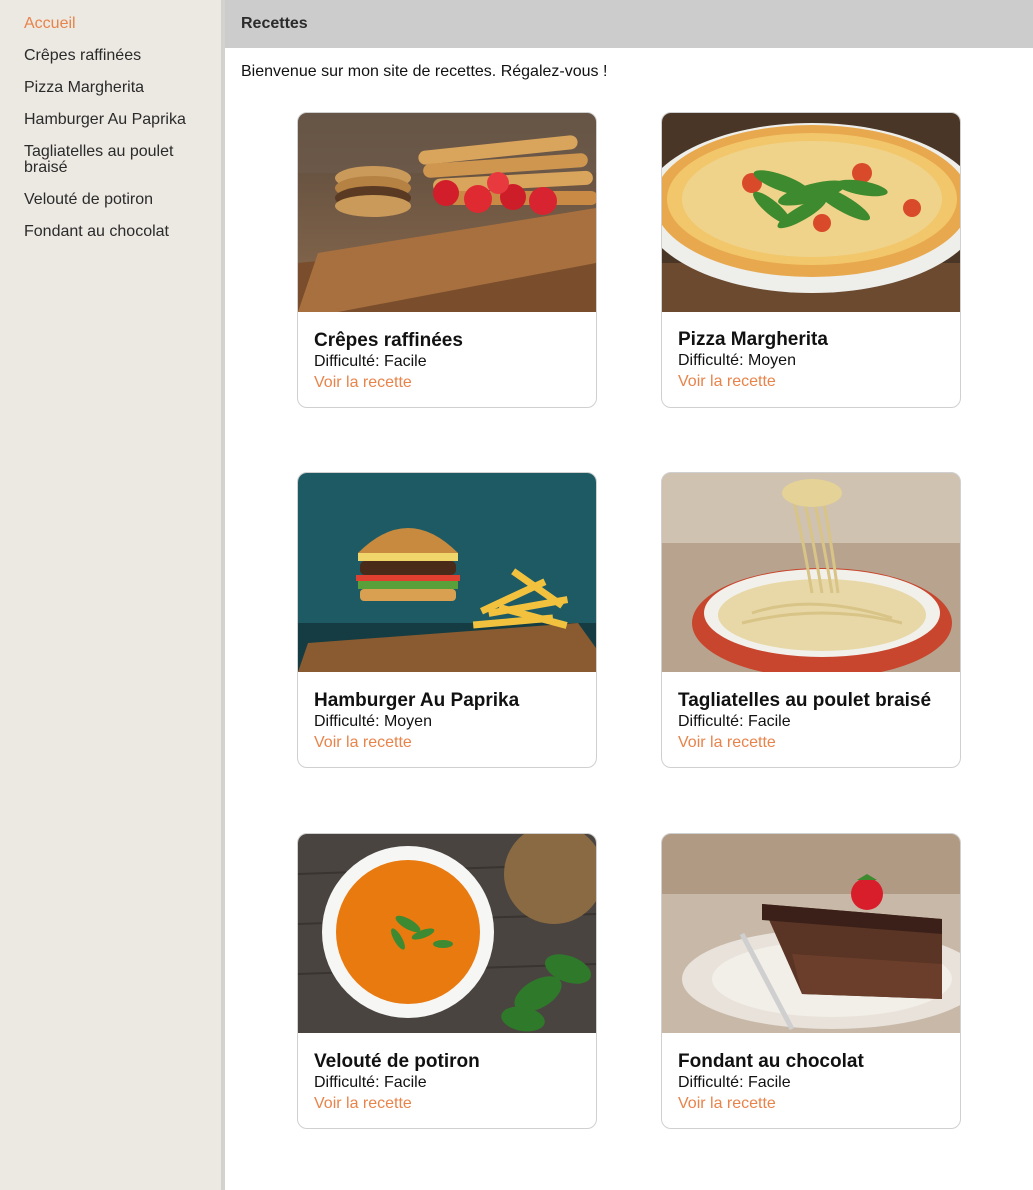 This screenshot has width=1033, height=1190. Describe the element at coordinates (447, 933) in the screenshot. I see `recipe-image-veloute` at that location.